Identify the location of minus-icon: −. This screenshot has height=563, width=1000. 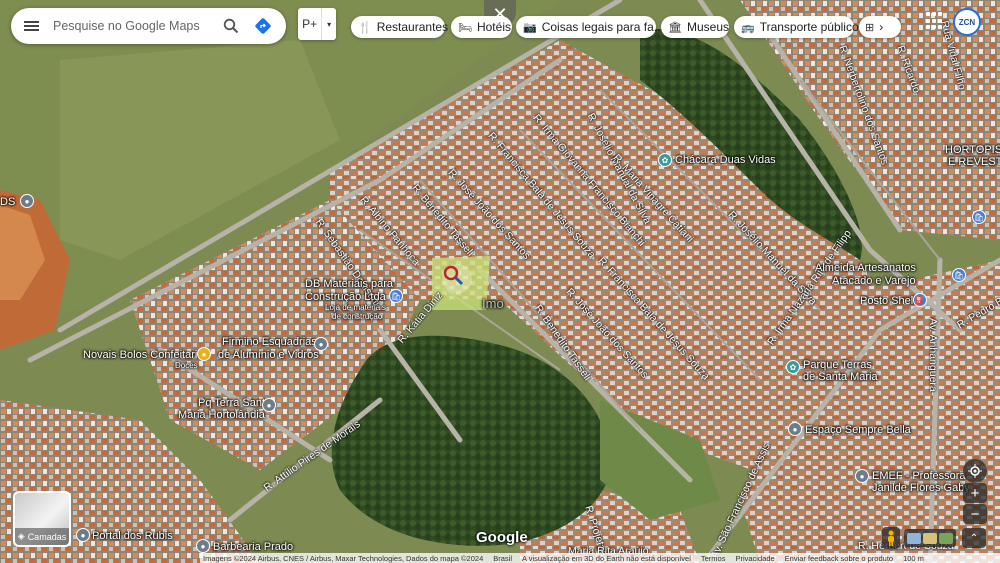
(975, 514).